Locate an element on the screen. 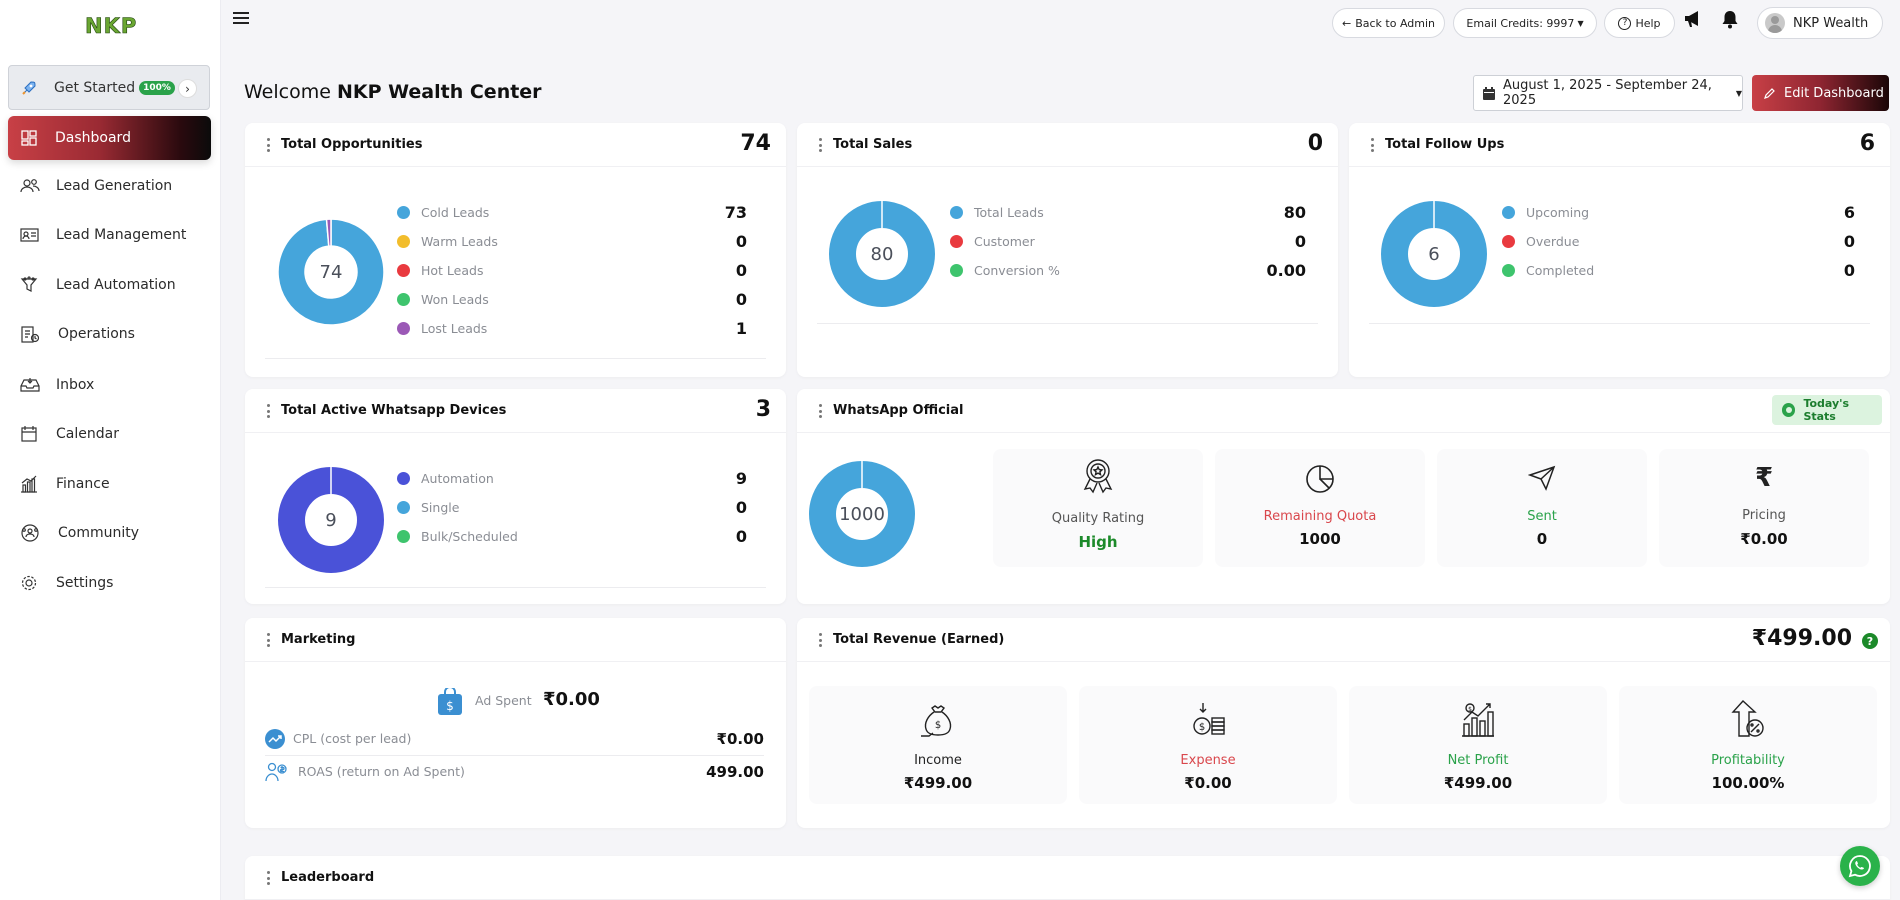 The image size is (1900, 900). whatsapp-devices-donut: 9 is located at coordinates (331, 520).